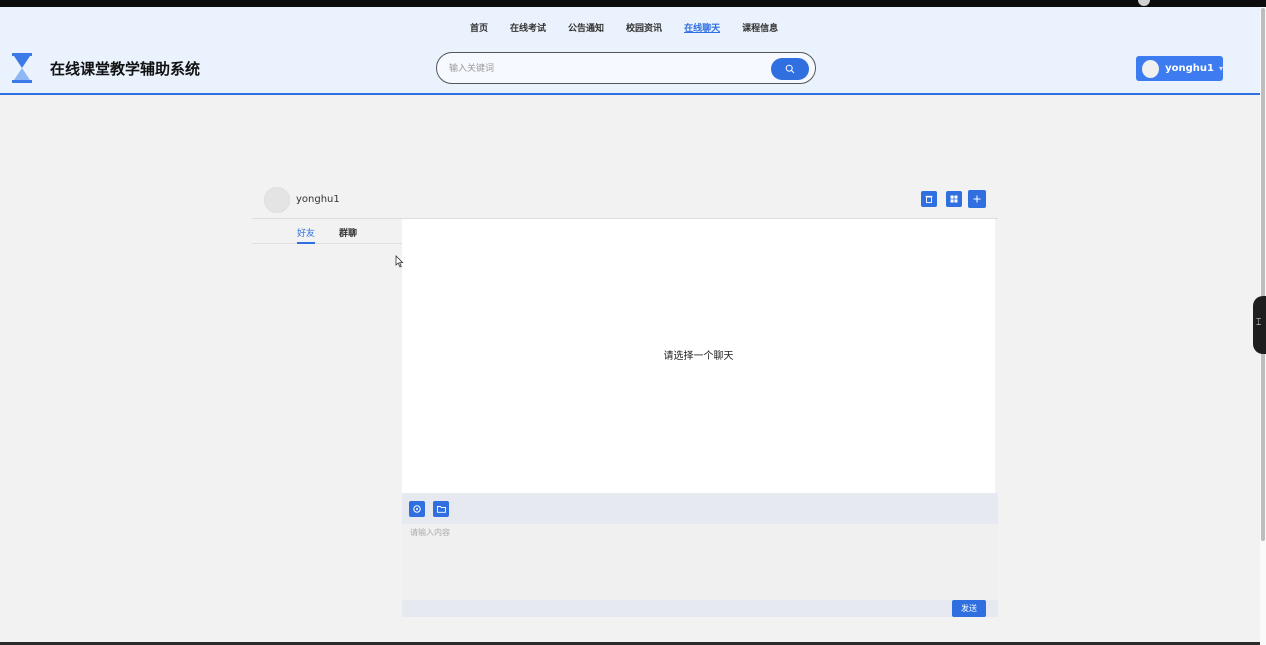 This screenshot has width=1266, height=645. What do you see at coordinates (969, 608) in the screenshot?
I see `send-button: 发送` at bounding box center [969, 608].